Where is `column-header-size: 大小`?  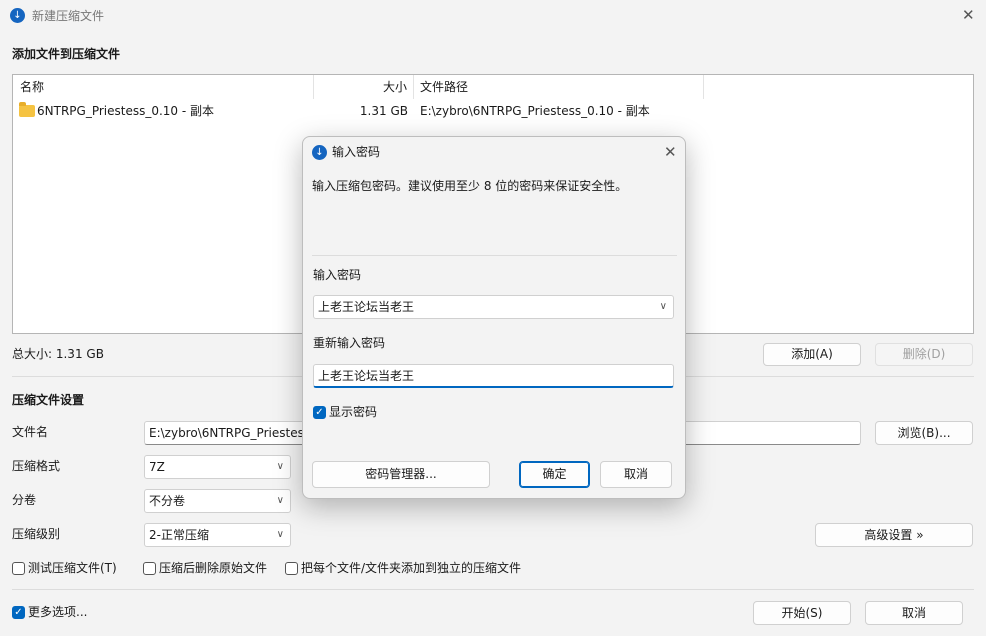
column-header-size: 大小 is located at coordinates (364, 87).